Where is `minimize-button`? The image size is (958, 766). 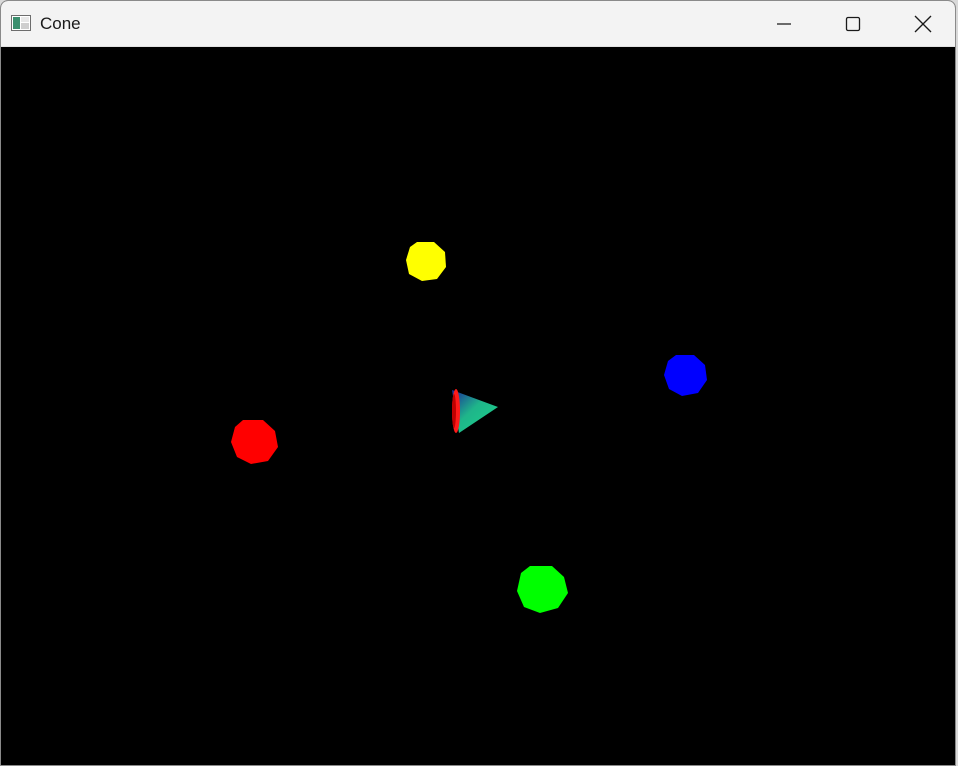 minimize-button is located at coordinates (784, 24).